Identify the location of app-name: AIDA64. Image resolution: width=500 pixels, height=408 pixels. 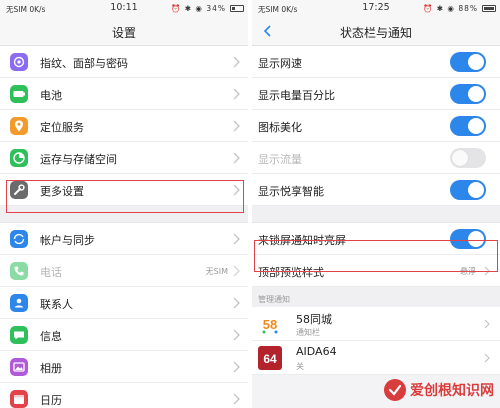
(316, 351).